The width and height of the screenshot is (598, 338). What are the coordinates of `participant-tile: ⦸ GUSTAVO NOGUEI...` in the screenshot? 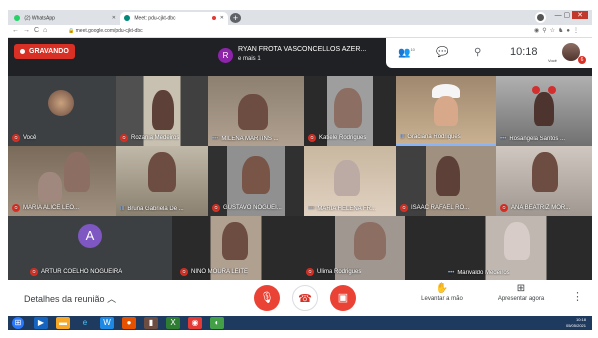 It's located at (256, 181).